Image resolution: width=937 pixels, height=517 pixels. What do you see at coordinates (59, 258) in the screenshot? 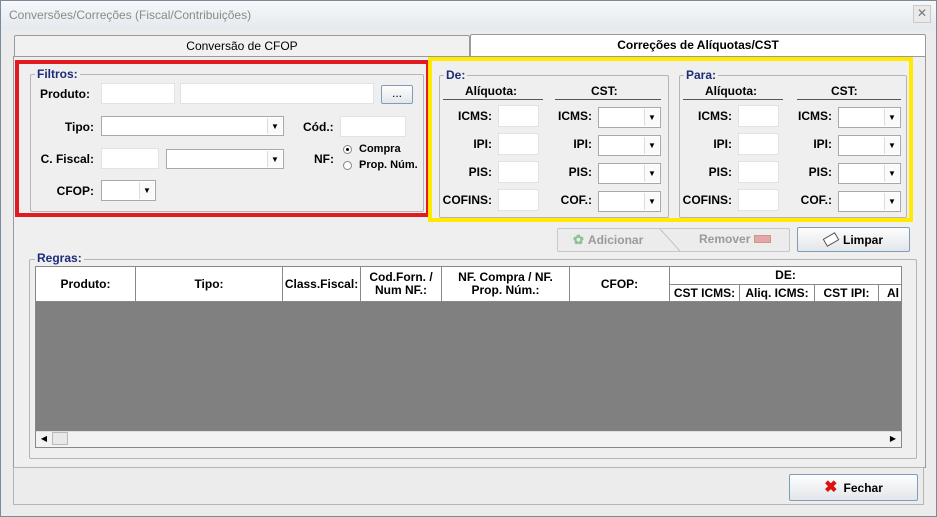
I see `regras-title: Regras:` at bounding box center [59, 258].